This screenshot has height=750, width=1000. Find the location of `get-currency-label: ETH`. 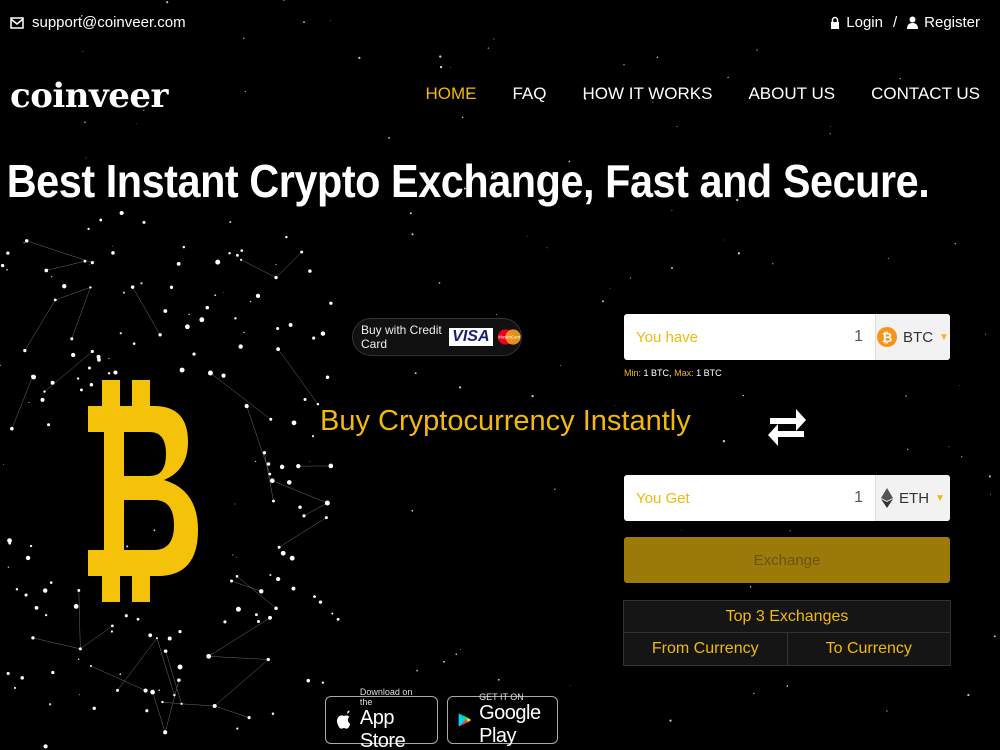

get-currency-label: ETH is located at coordinates (914, 498).